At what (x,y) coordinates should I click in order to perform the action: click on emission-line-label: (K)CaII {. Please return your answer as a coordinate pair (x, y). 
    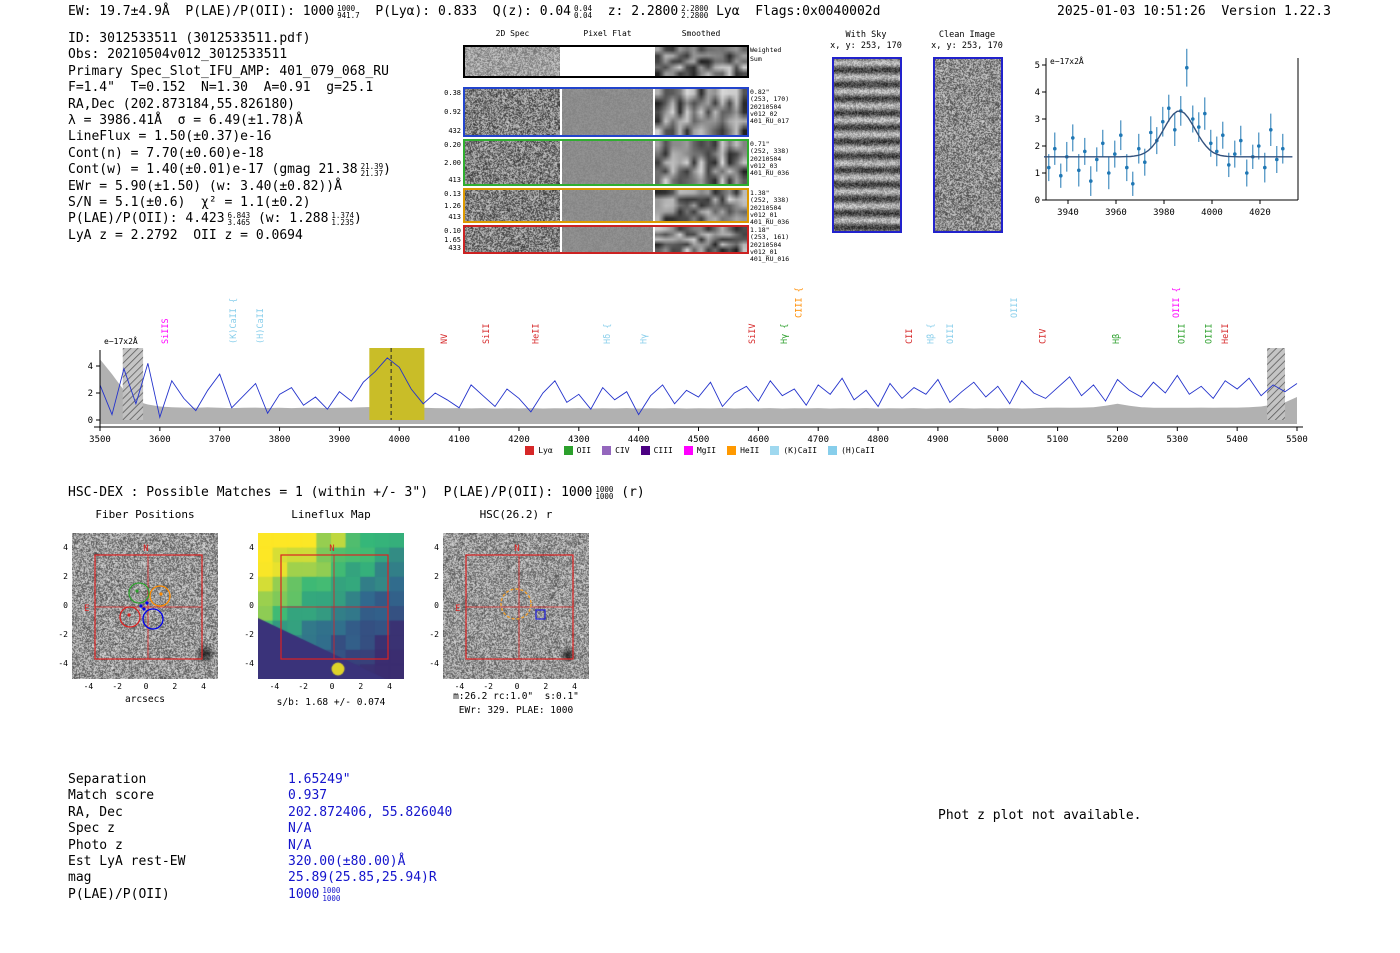
    Looking at the image, I should click on (234, 321).